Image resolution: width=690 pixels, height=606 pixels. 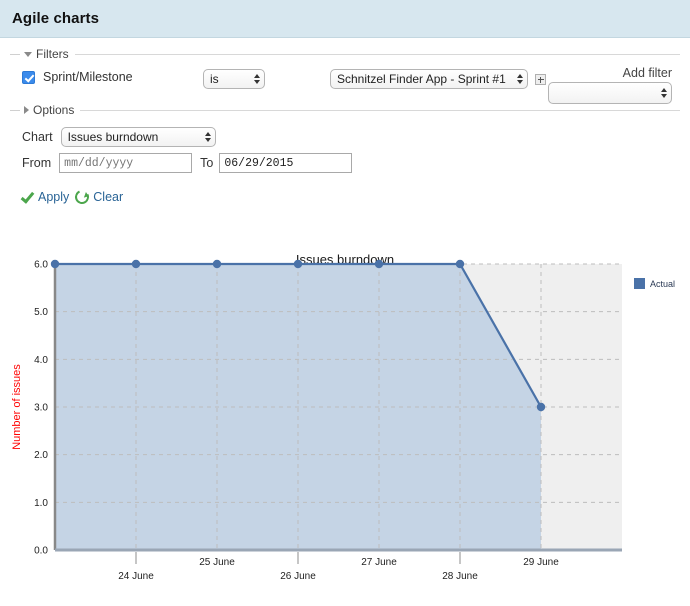 I want to click on svg-text: 6.0, so click(x=41, y=265).